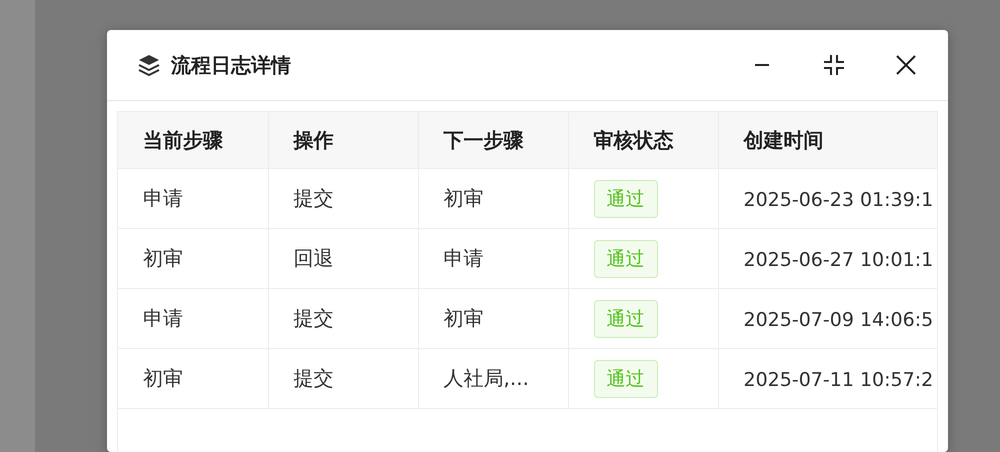 This screenshot has height=452, width=1000. What do you see at coordinates (634, 140) in the screenshot?
I see `column-header: 审核状态` at bounding box center [634, 140].